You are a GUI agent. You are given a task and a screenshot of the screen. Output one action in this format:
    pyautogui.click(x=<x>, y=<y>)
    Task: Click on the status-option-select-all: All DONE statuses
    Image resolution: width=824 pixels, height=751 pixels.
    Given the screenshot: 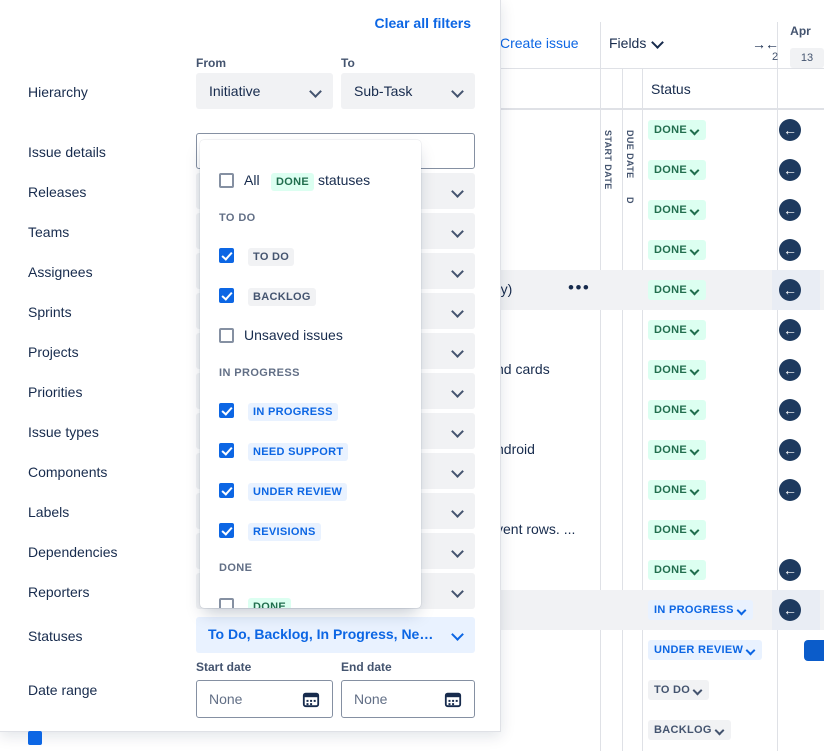 What is the action you would take?
    pyautogui.click(x=310, y=182)
    